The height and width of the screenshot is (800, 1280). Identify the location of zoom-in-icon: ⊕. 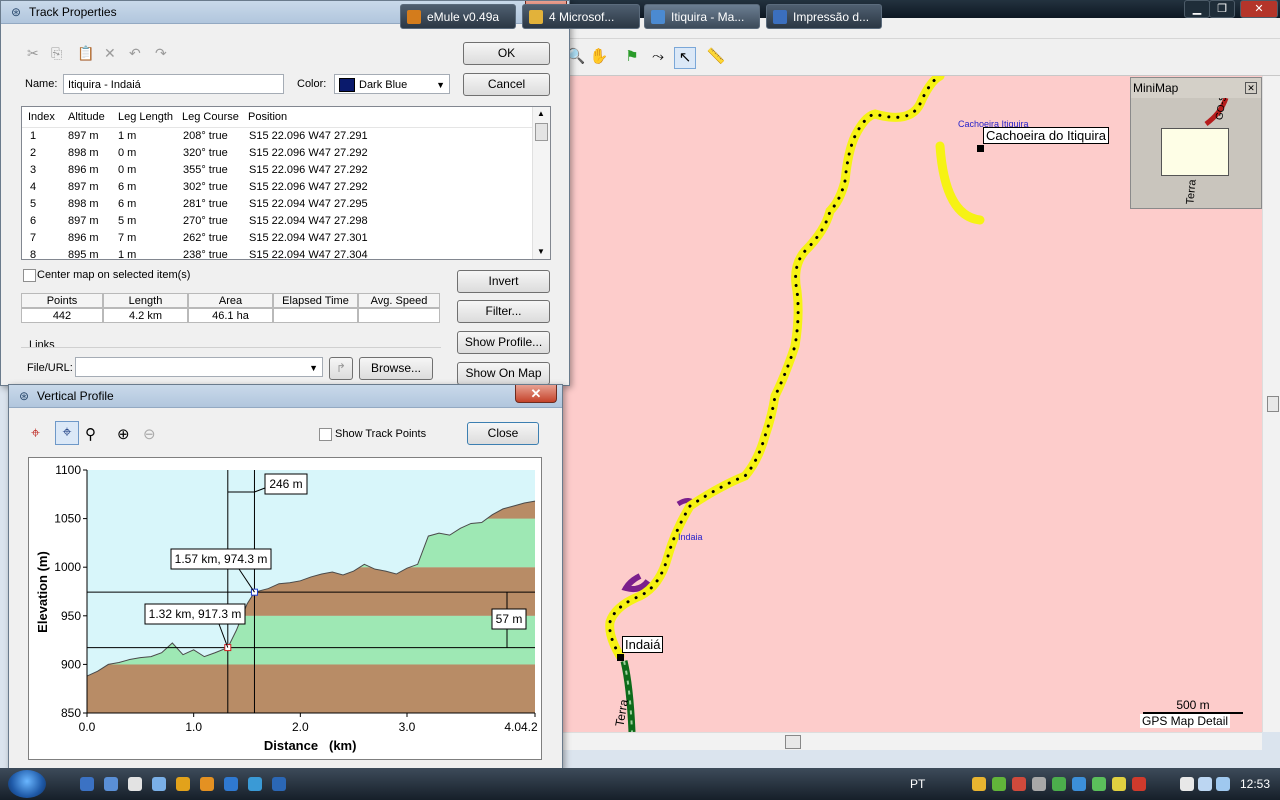
(123, 434).